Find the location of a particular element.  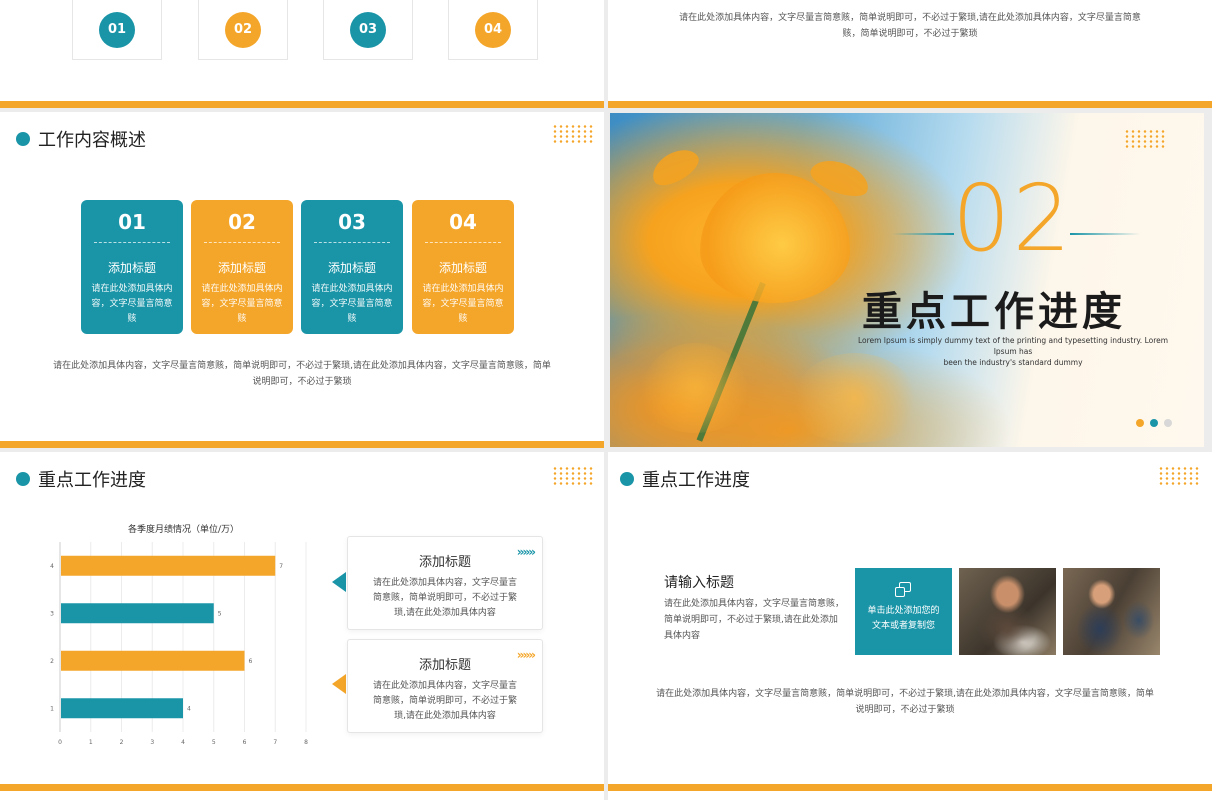

slide-1: 01 02 03 04 is located at coordinates (302, 54).